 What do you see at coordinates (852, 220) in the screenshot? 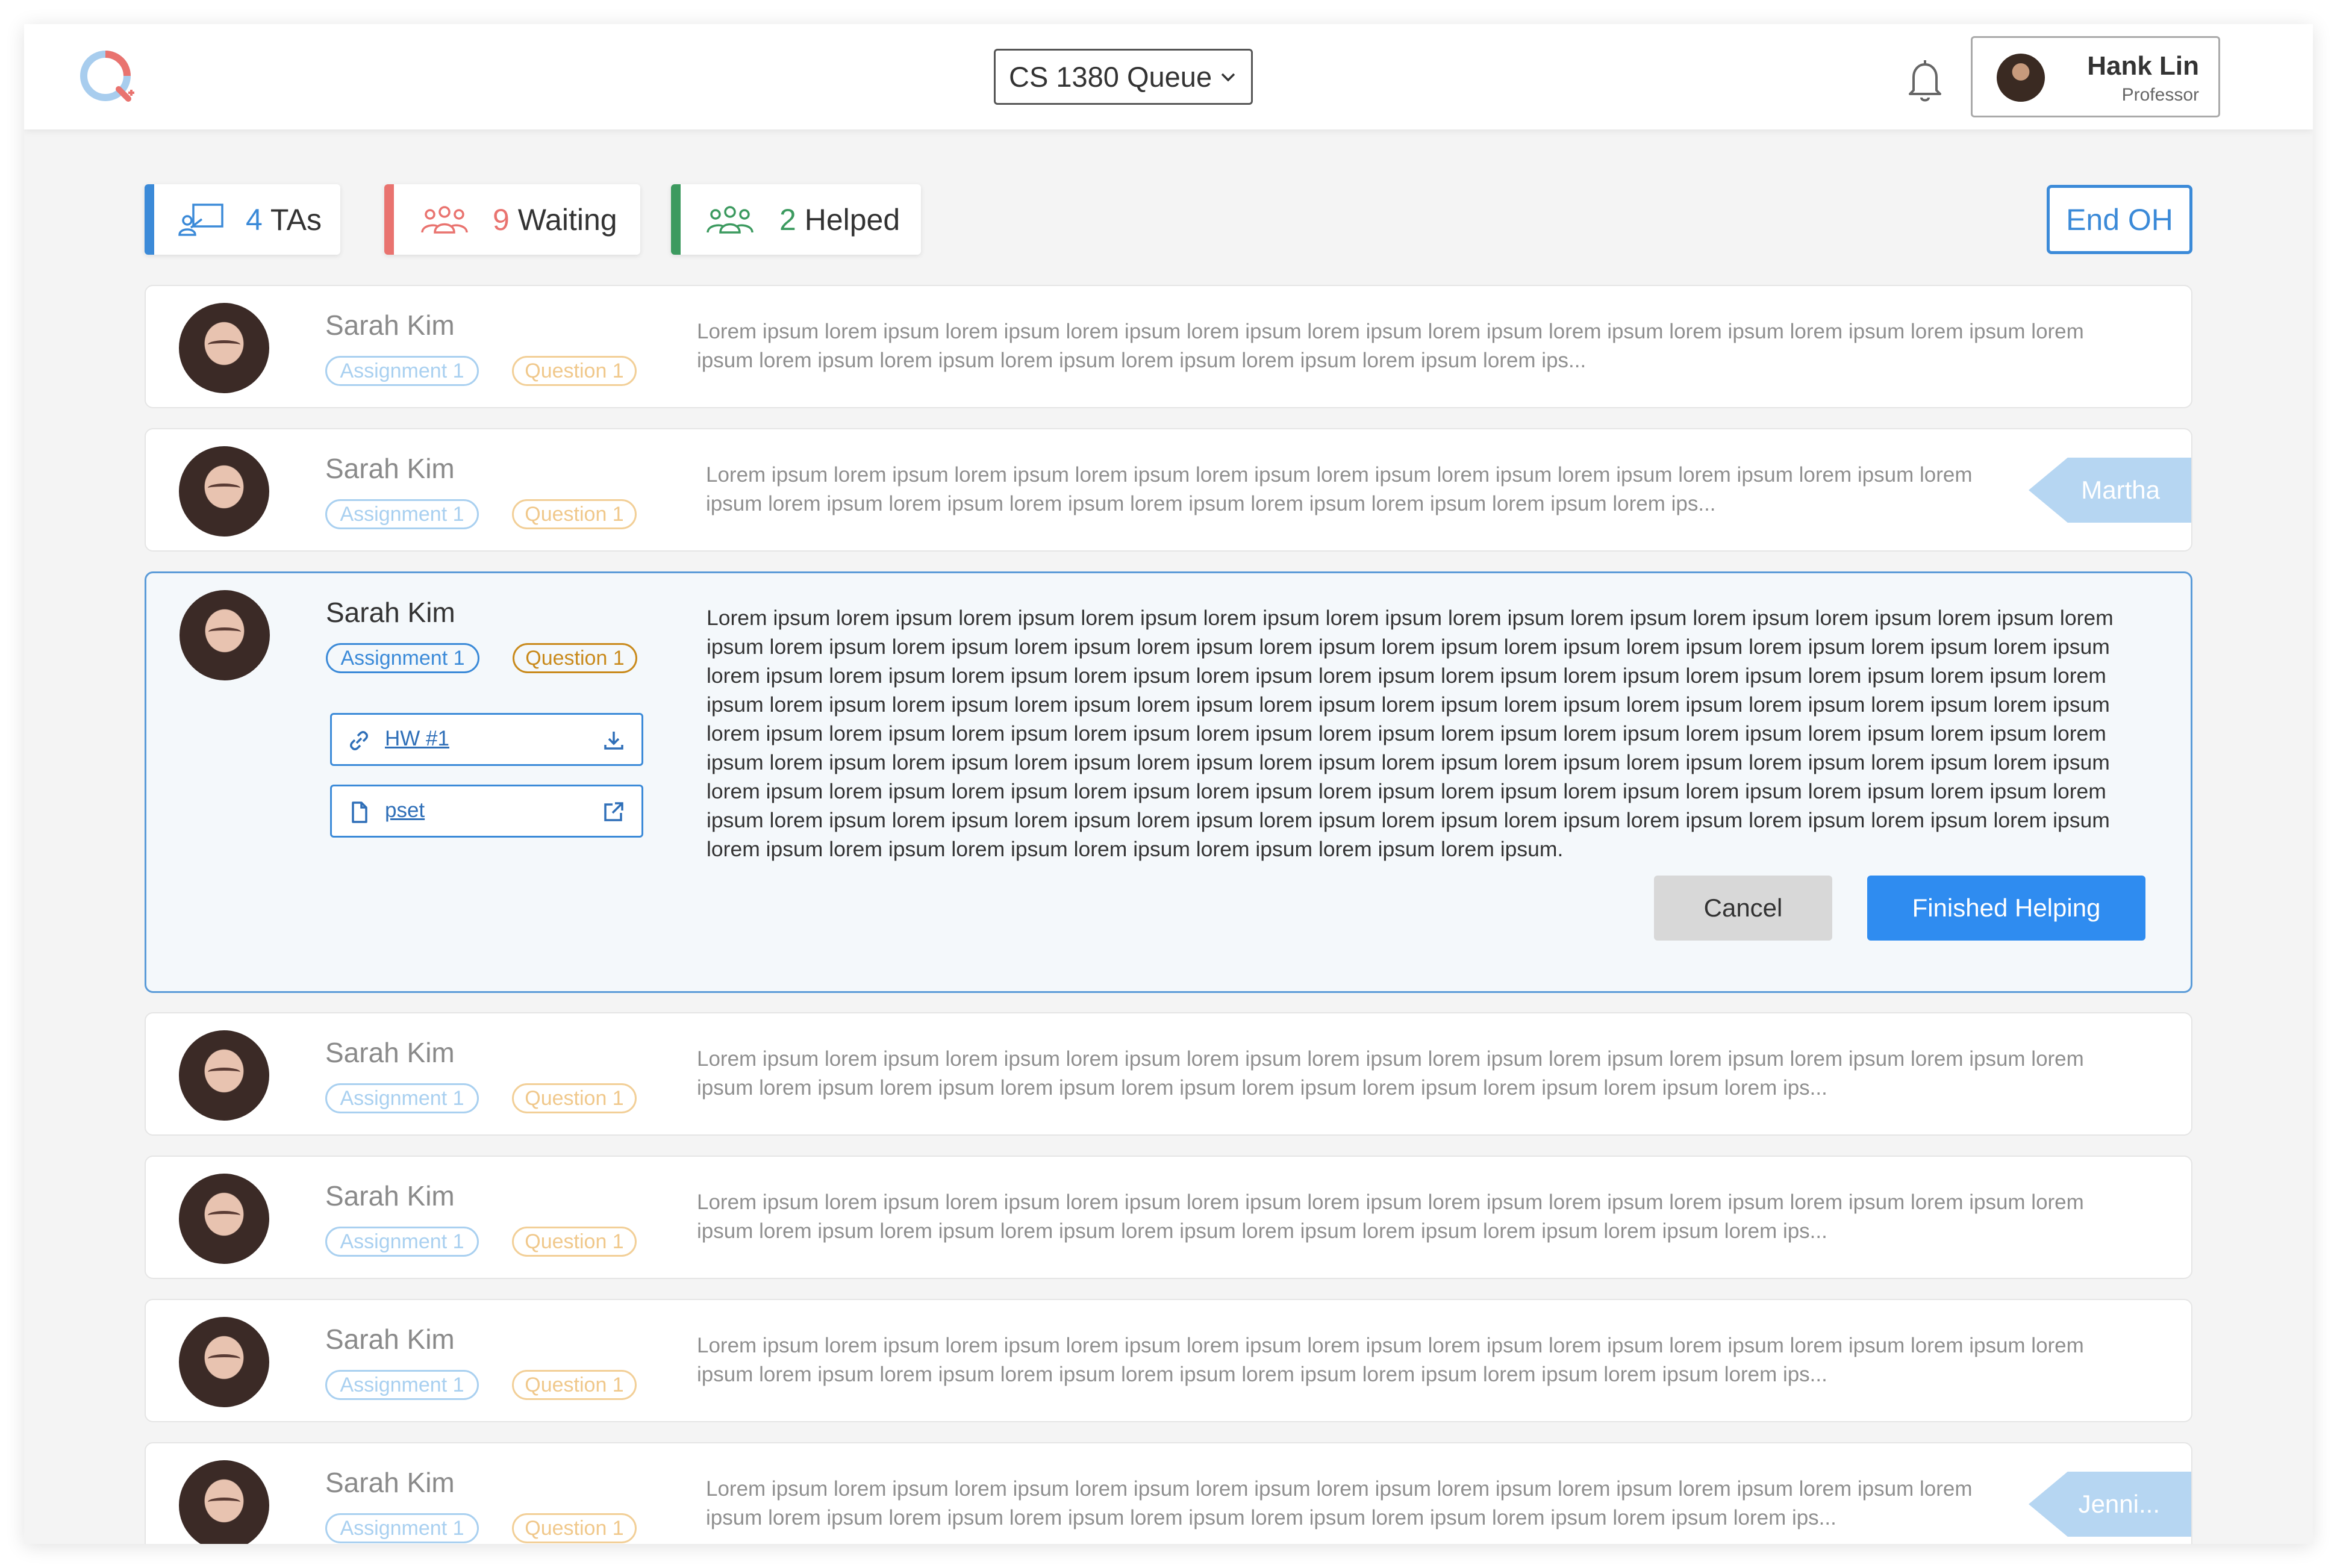
I see `stat-helped-label: Helped` at bounding box center [852, 220].